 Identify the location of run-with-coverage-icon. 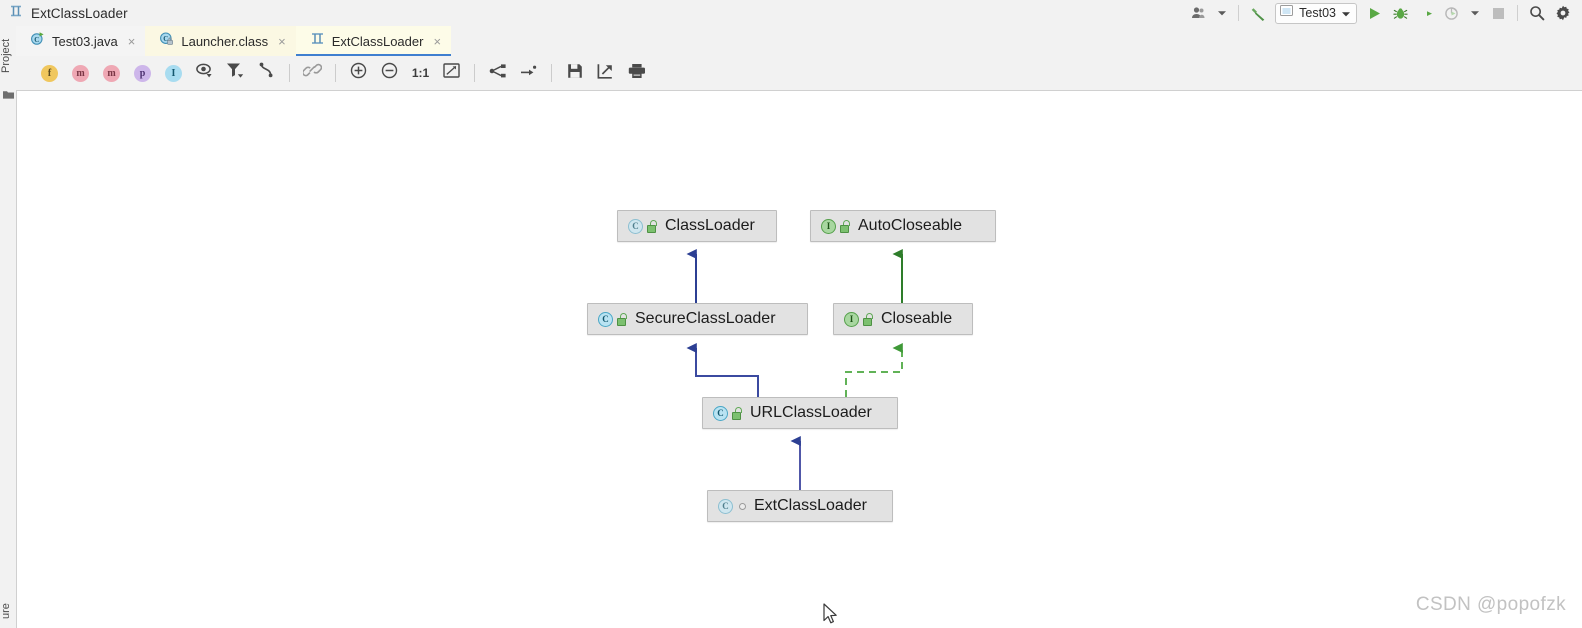
(1426, 13).